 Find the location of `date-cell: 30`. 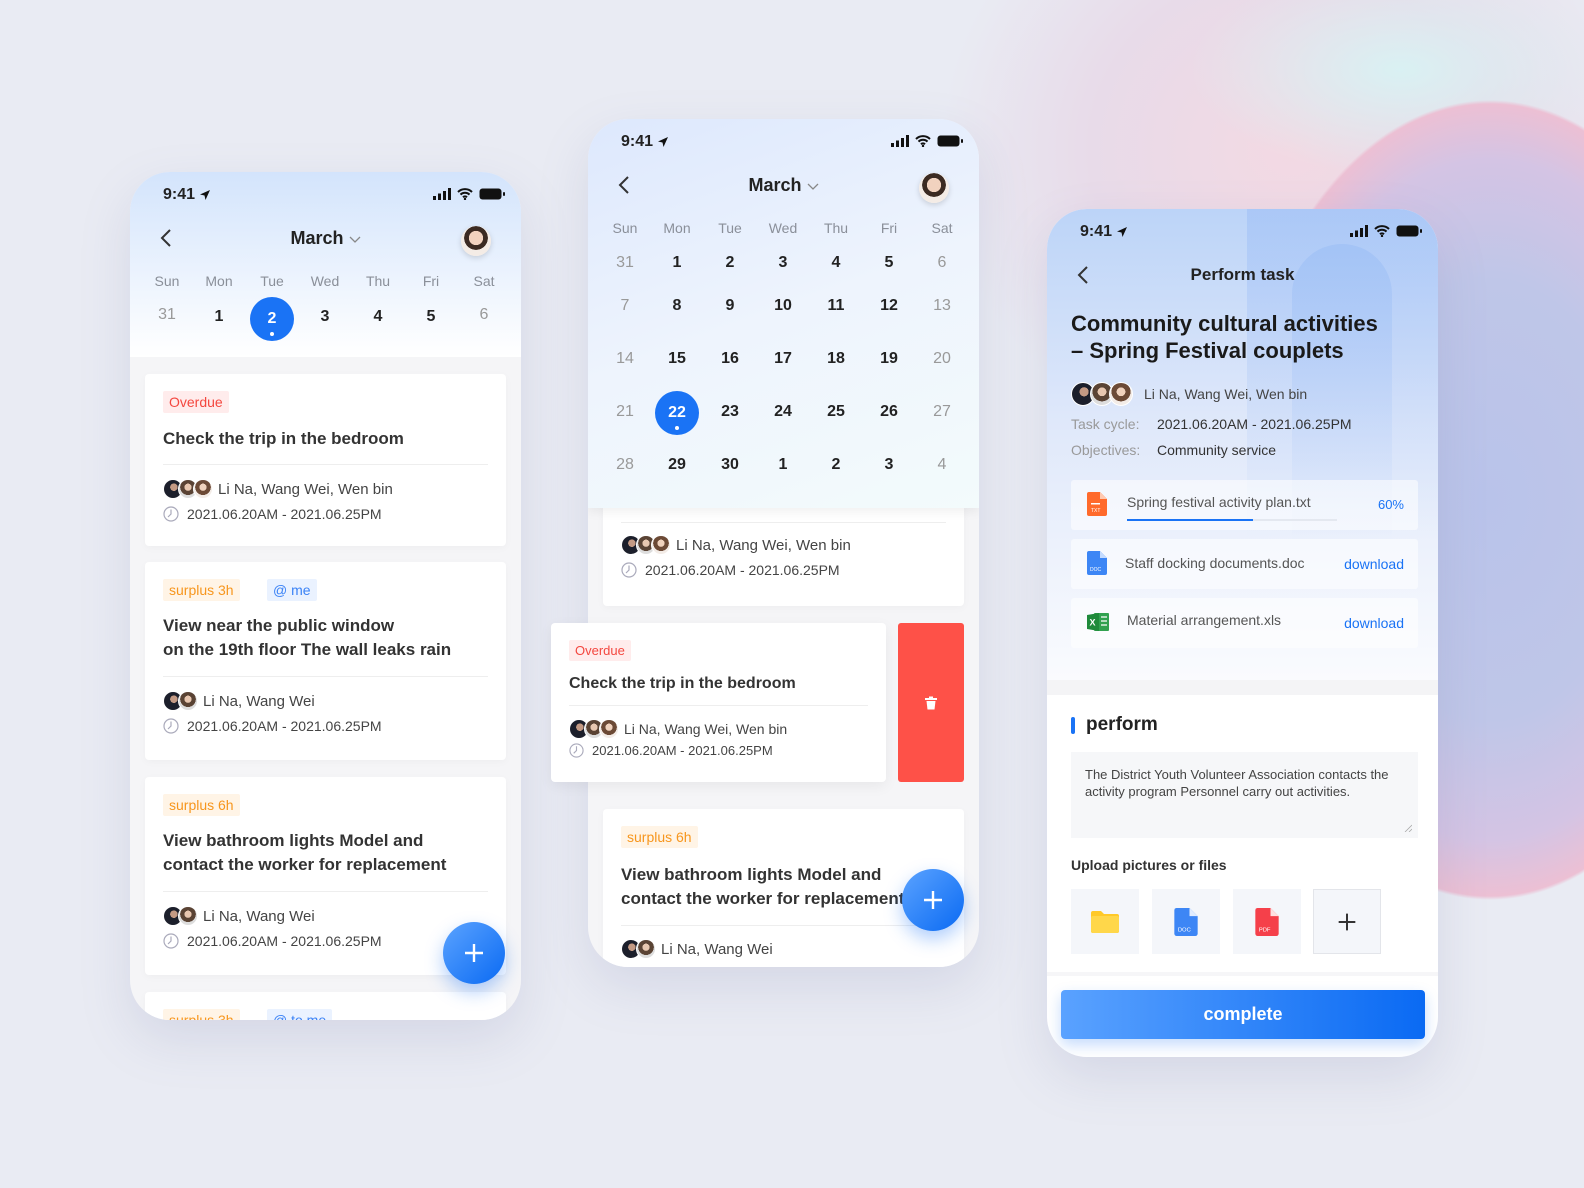

date-cell: 30 is located at coordinates (730, 465).